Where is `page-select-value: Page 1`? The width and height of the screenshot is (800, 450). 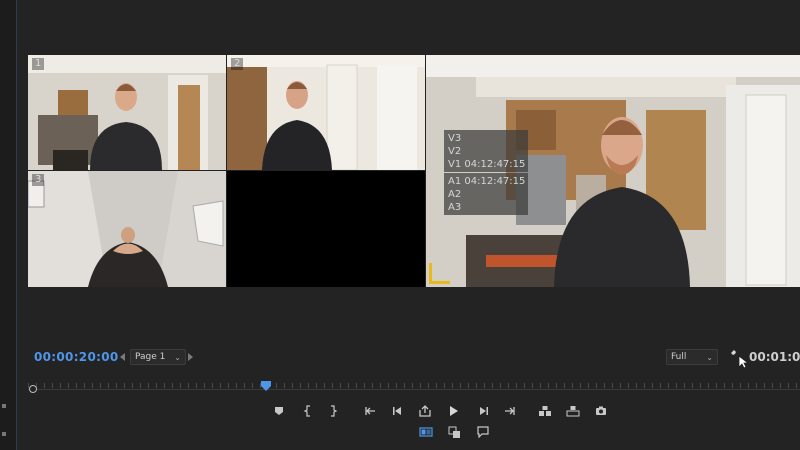 page-select-value: Page 1 is located at coordinates (150, 357).